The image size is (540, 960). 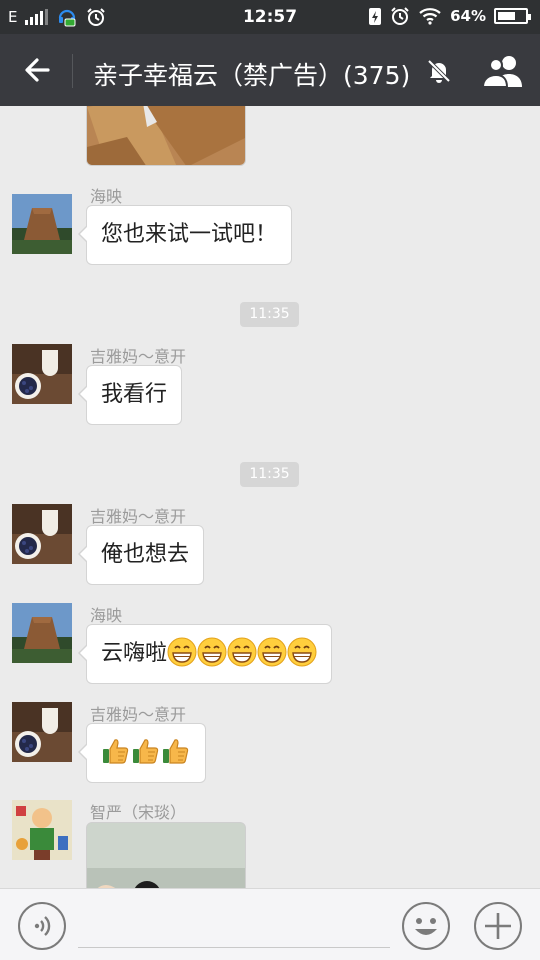 I want to click on header-divider, so click(x=72, y=71).